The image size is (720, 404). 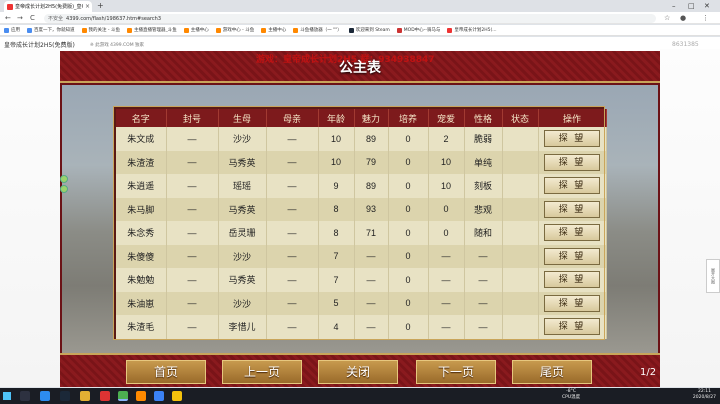 I want to click on prev-page-button: 上一页, so click(x=262, y=372).